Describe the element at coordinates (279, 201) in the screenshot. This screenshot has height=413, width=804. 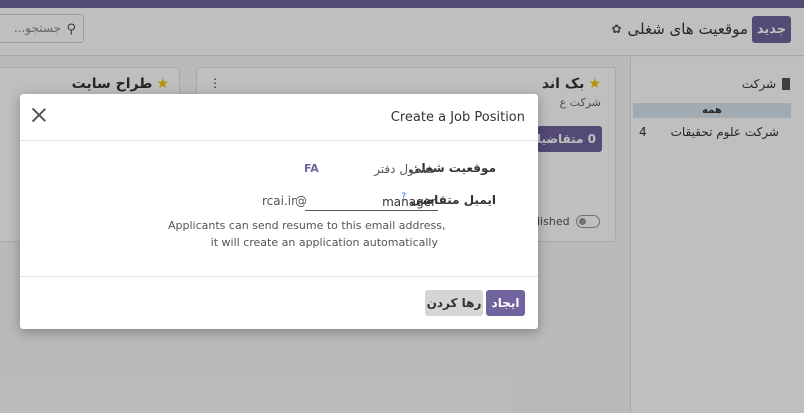
I see `email-domain: rcai.ir` at that location.